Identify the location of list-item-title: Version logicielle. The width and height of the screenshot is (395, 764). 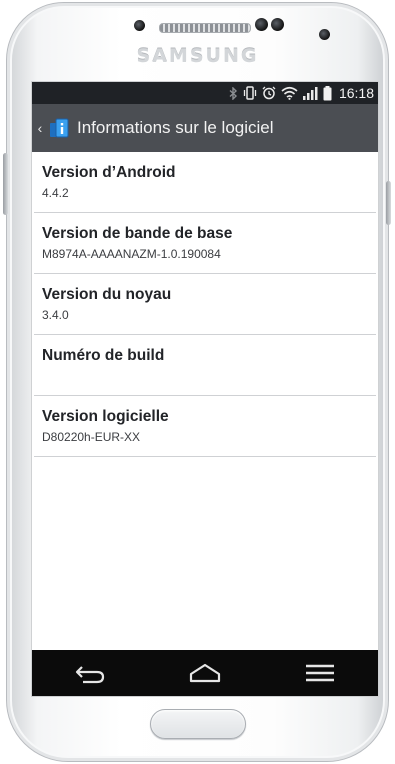
(105, 416).